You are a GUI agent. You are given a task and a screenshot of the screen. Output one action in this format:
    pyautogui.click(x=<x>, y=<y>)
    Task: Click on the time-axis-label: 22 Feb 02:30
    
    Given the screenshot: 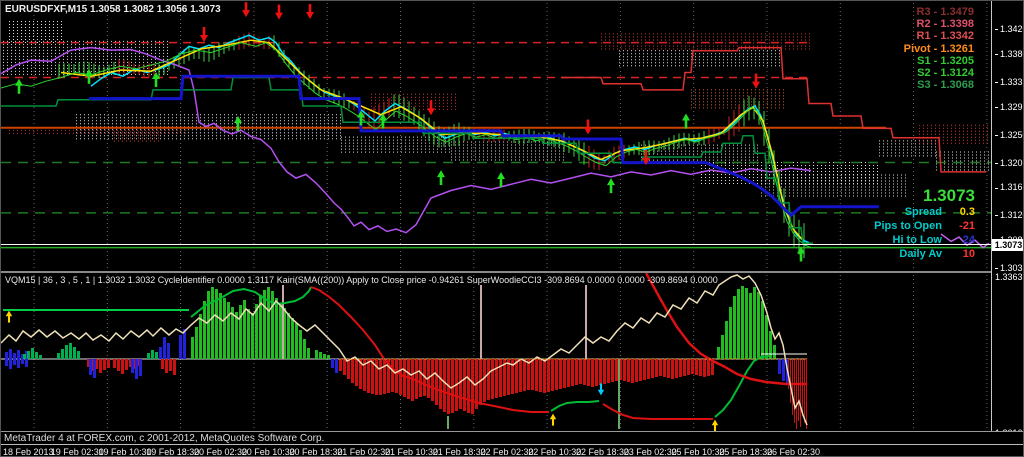 What is the action you would take?
    pyautogui.click(x=507, y=452)
    